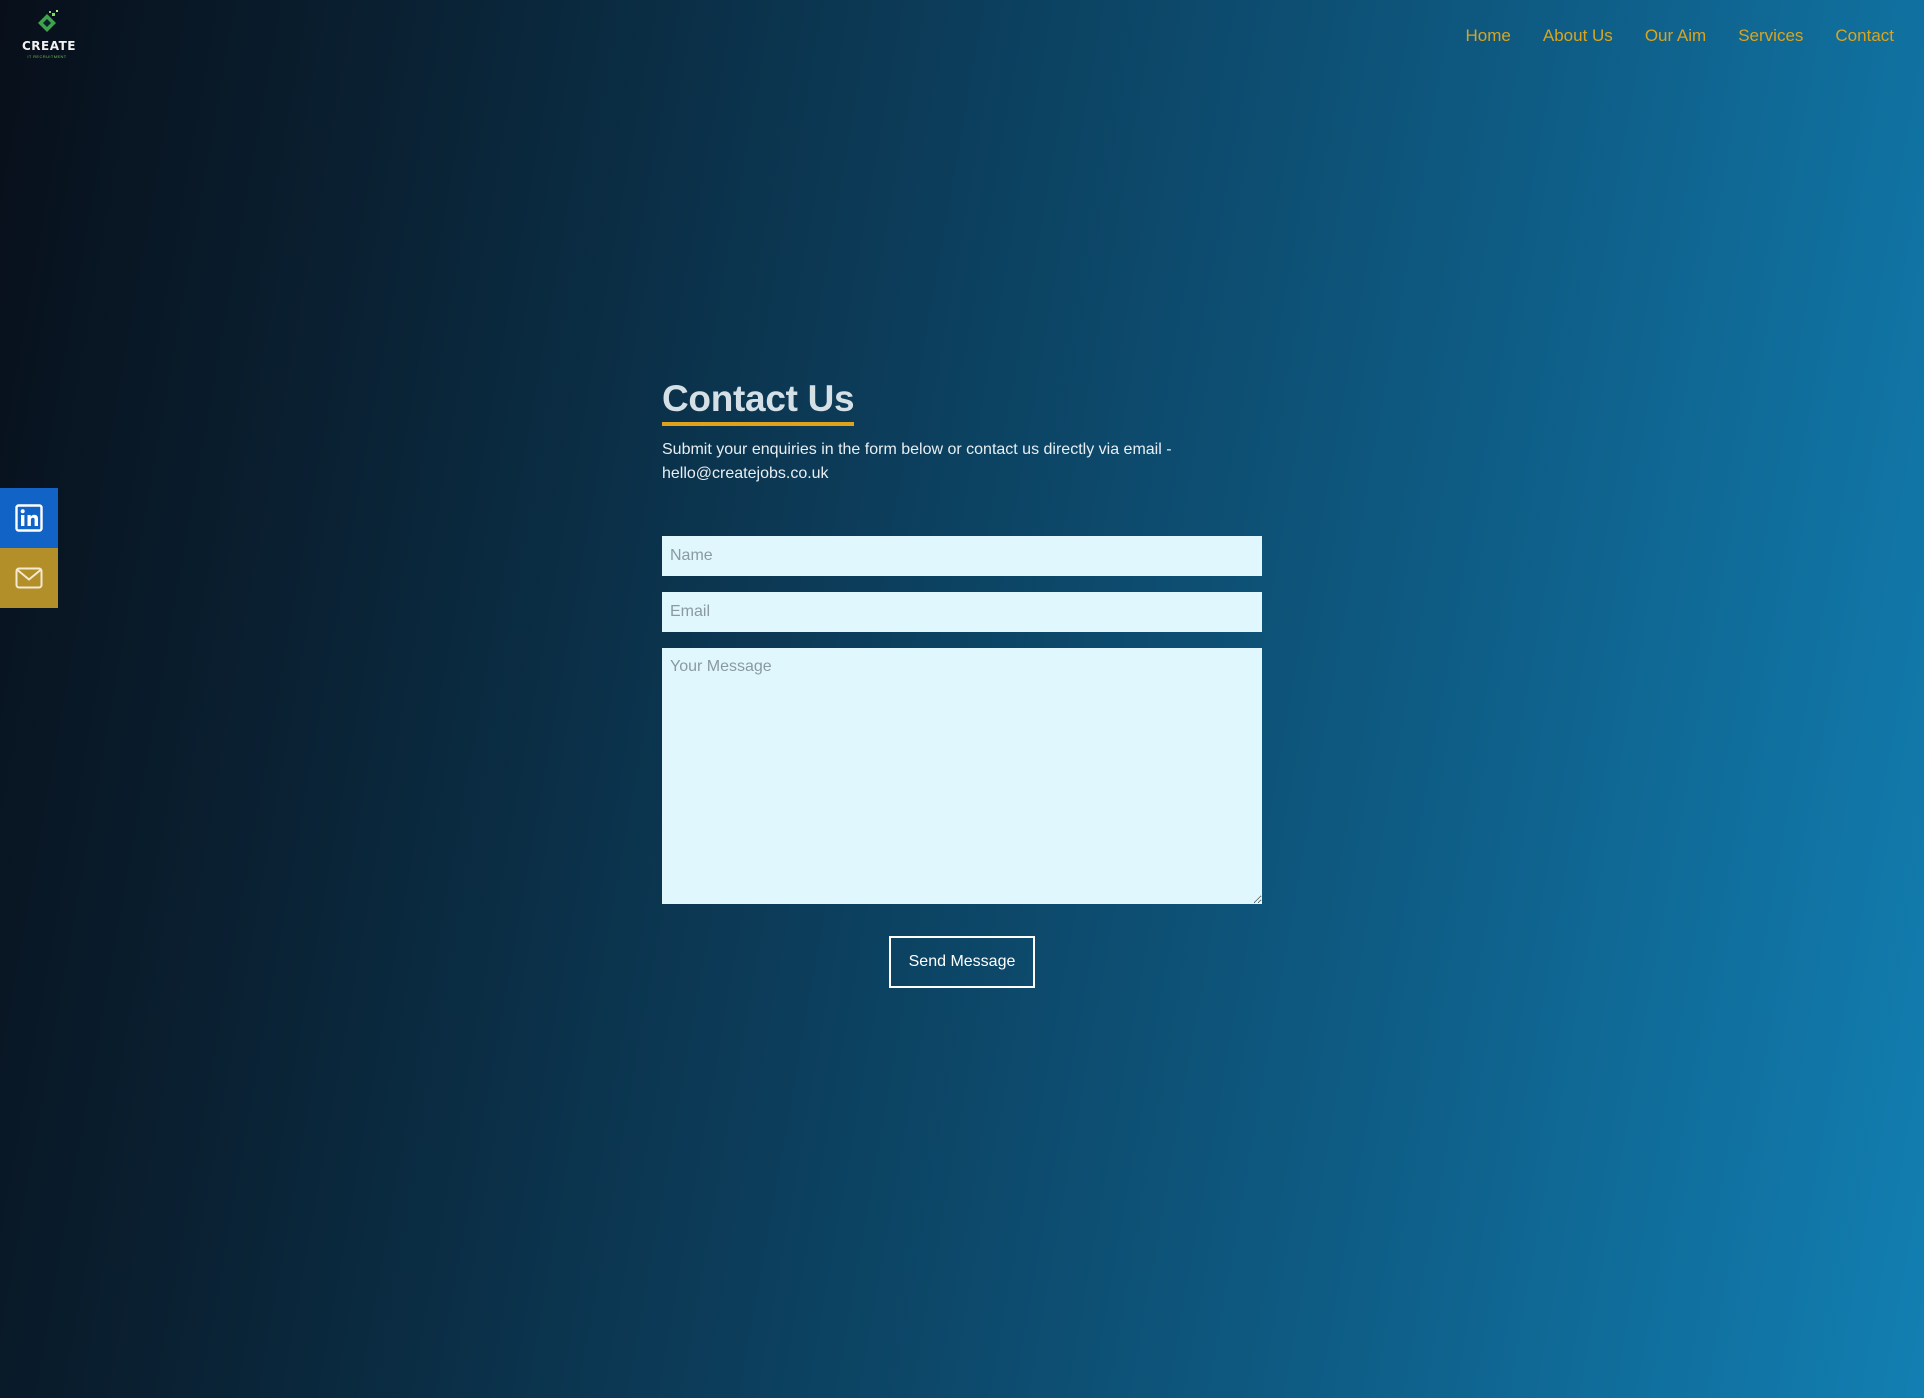 This screenshot has width=1924, height=1398. What do you see at coordinates (745, 473) in the screenshot?
I see `contact-email: hello@createjobs.co.uk` at bounding box center [745, 473].